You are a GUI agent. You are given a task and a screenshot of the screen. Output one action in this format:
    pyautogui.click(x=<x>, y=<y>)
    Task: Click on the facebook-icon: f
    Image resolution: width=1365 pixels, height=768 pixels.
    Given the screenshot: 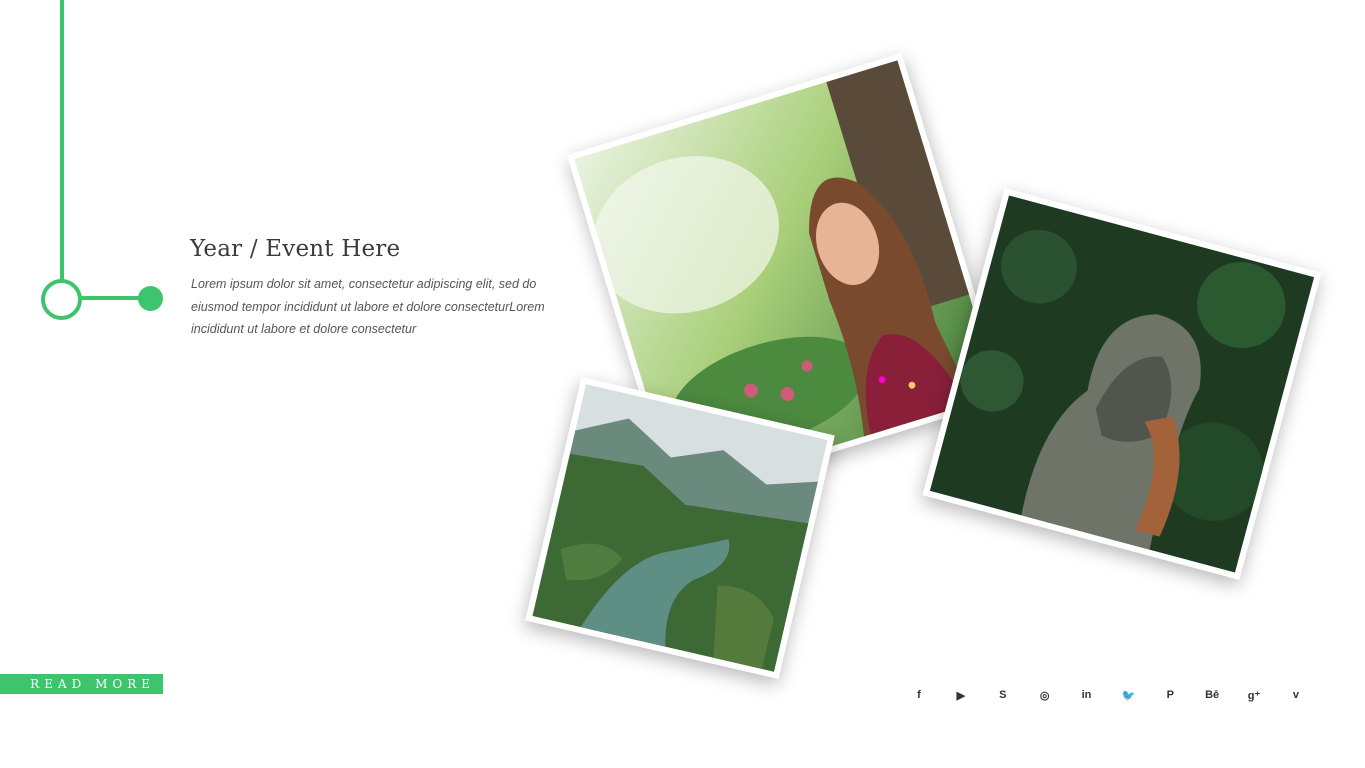 What is the action you would take?
    pyautogui.click(x=919, y=695)
    